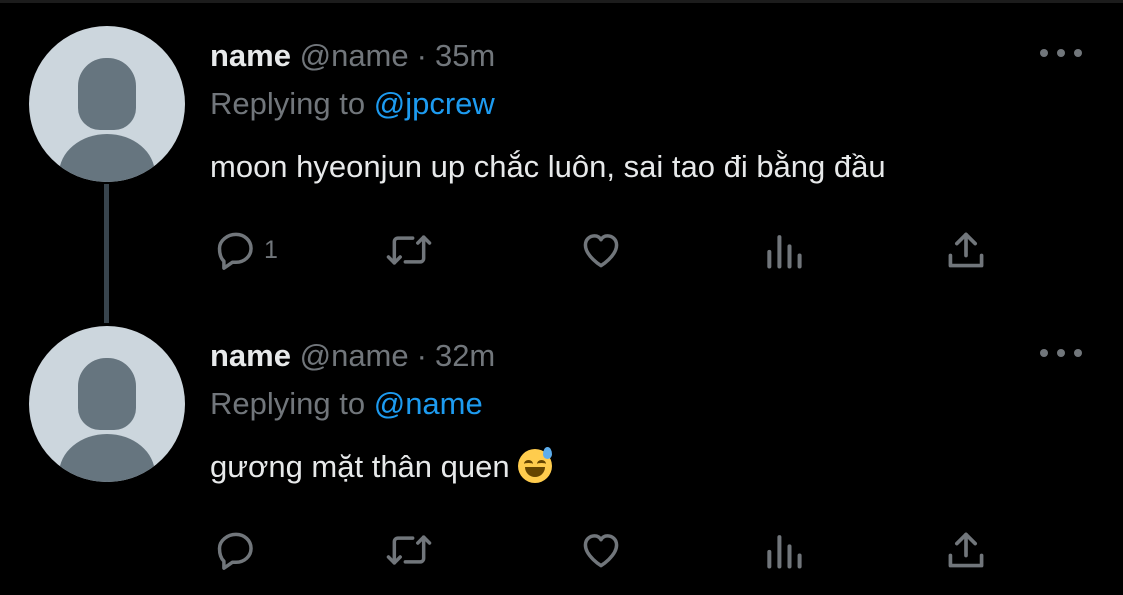 This screenshot has height=595, width=1123. I want to click on tweet-header: name @name · 35m, so click(352, 56).